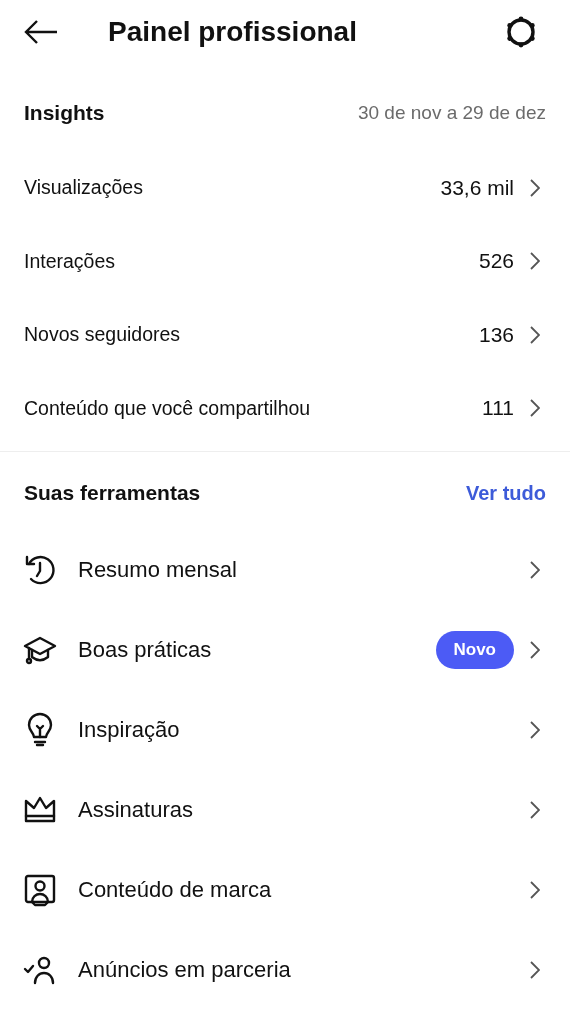 The image size is (570, 1024). I want to click on tool-row: Conteúdo de marca, so click(285, 890).